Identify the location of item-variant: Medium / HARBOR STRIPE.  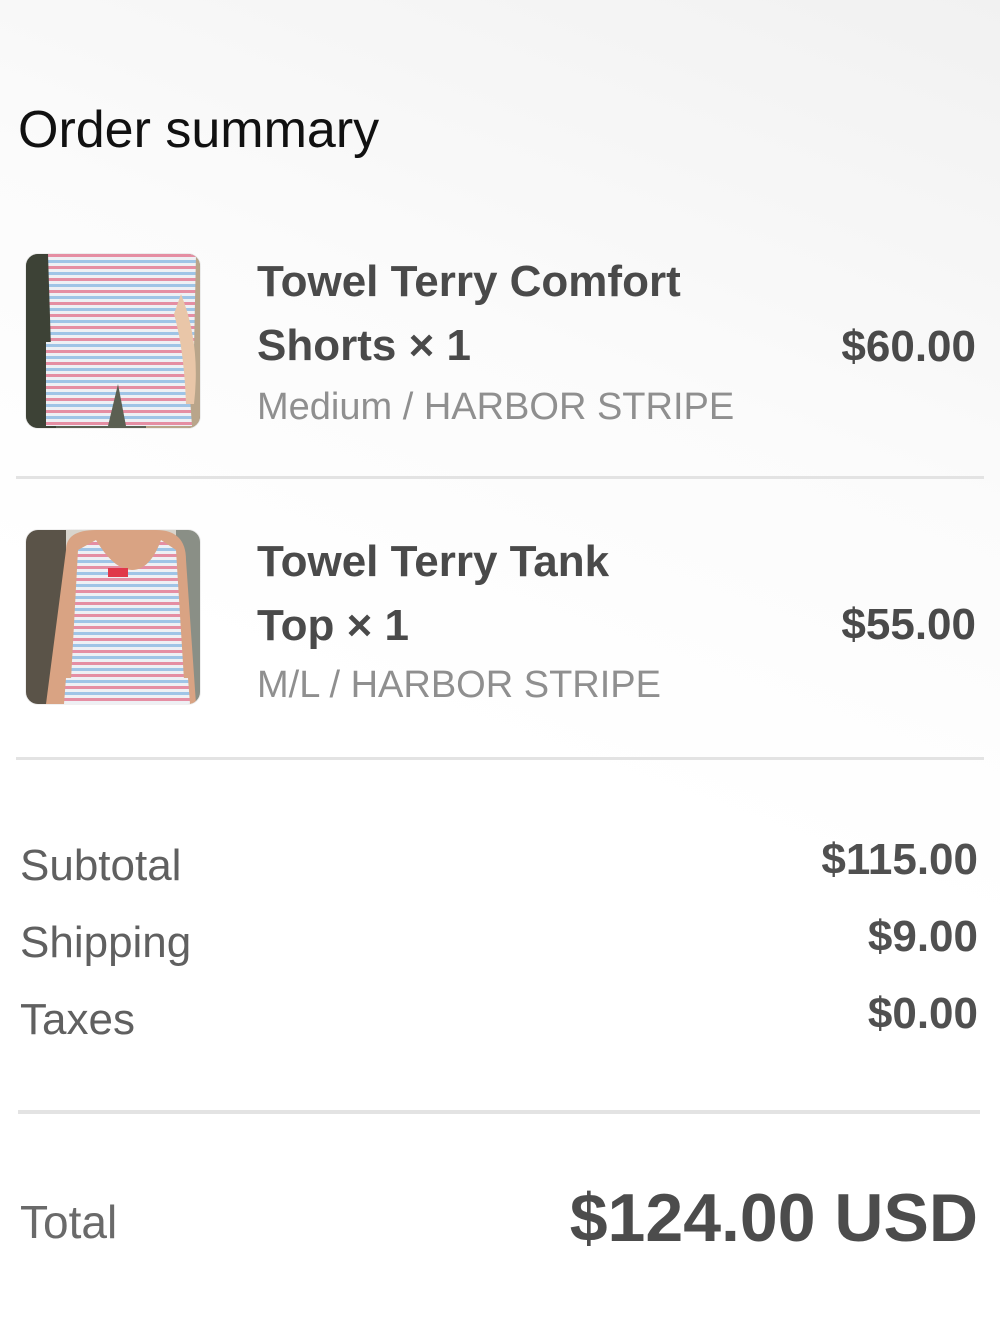
(496, 407).